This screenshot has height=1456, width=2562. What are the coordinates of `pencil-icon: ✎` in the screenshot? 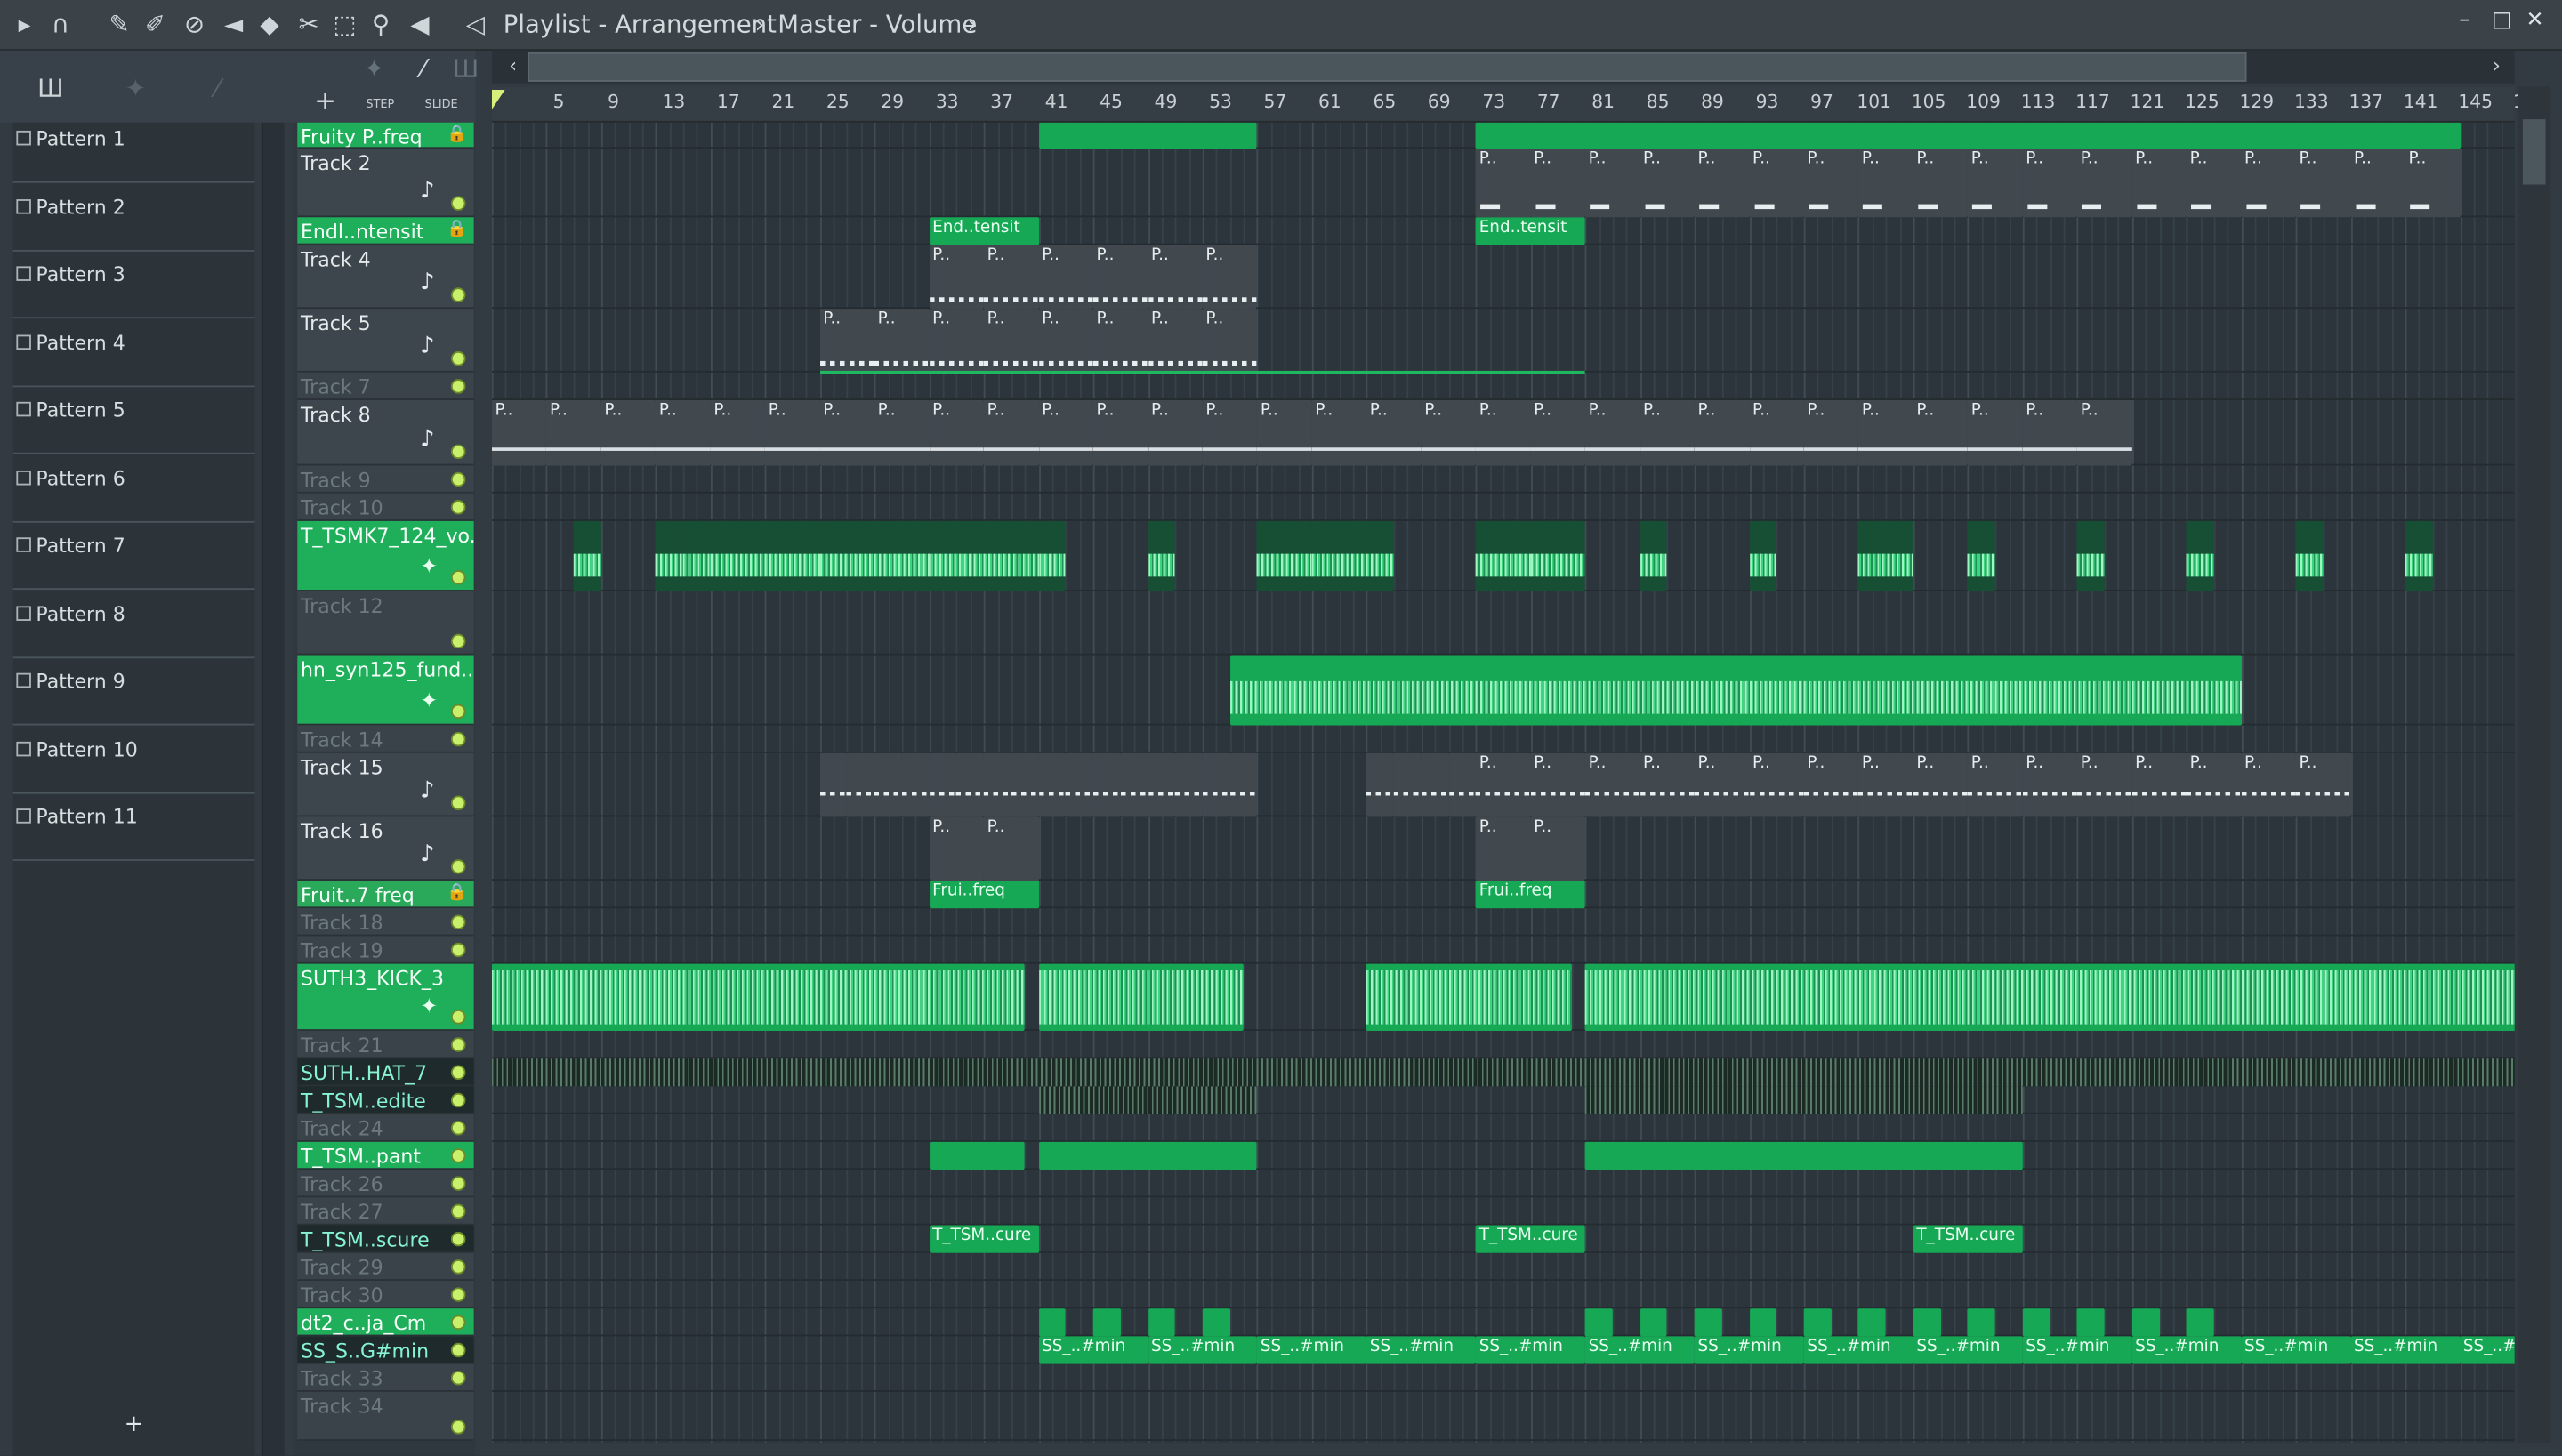 It's located at (119, 24).